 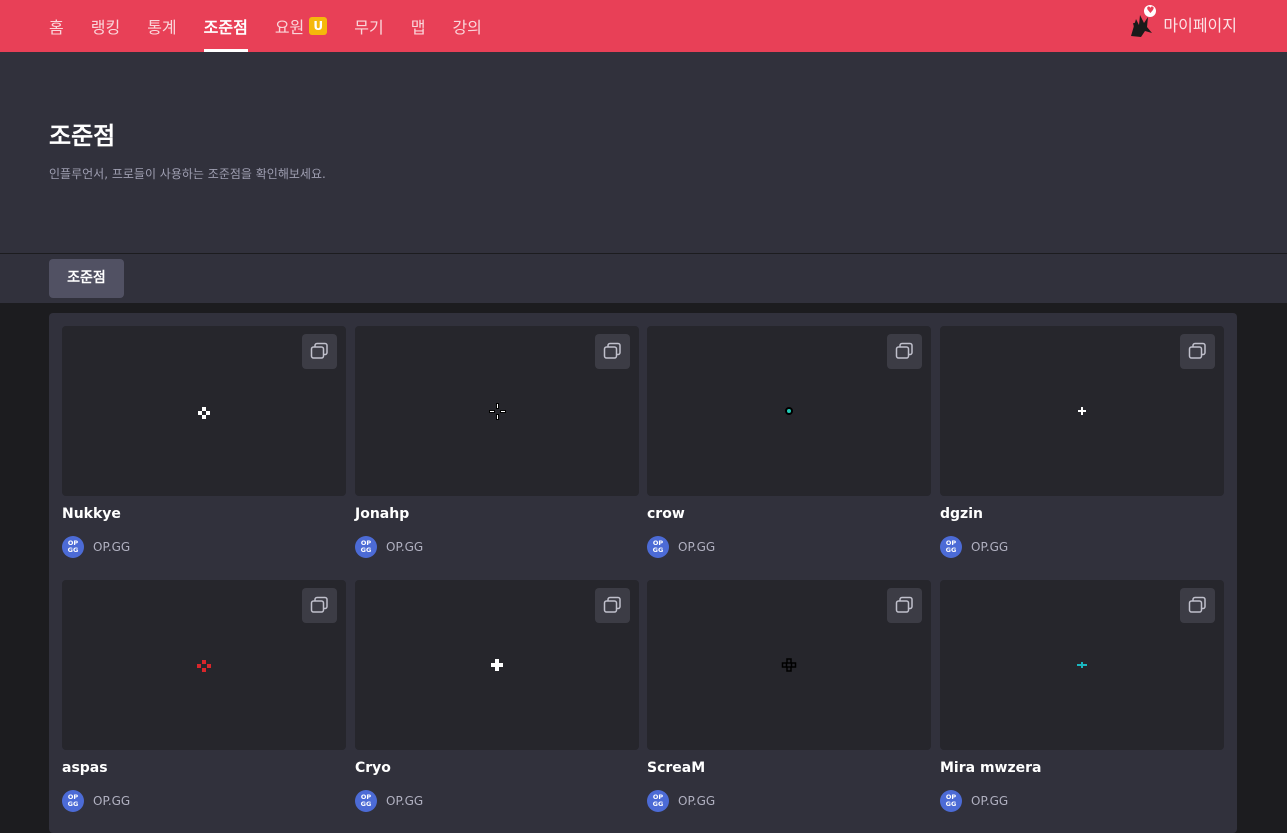 I want to click on avatar: ♥, so click(x=1142, y=22).